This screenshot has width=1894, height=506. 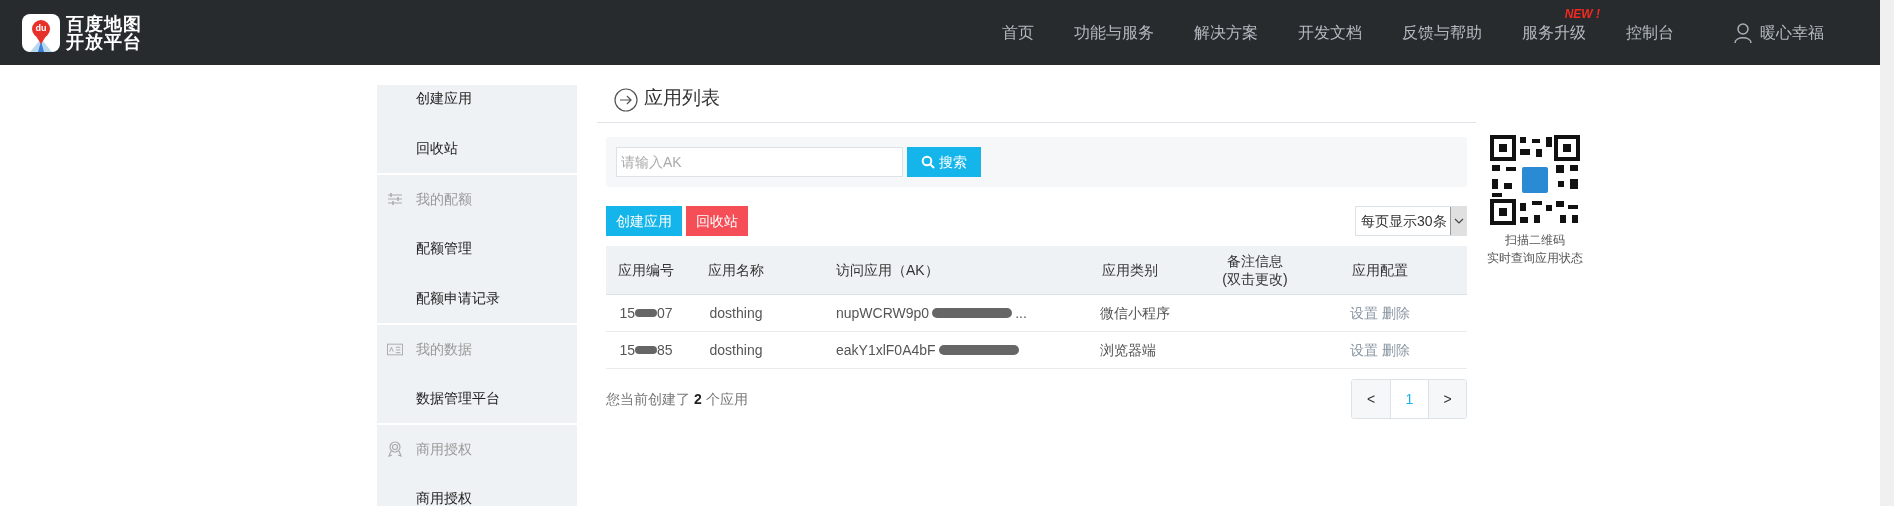 I want to click on table-cell-text: 15 85, so click(x=646, y=350).